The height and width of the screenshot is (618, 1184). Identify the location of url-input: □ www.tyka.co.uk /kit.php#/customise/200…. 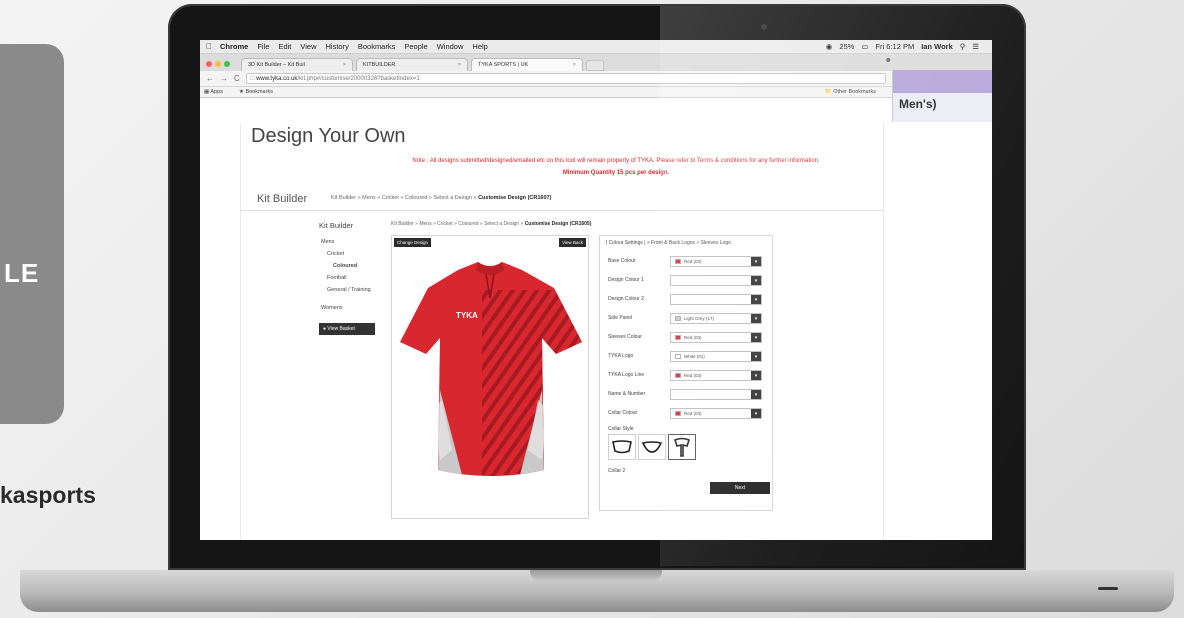
(565, 78).